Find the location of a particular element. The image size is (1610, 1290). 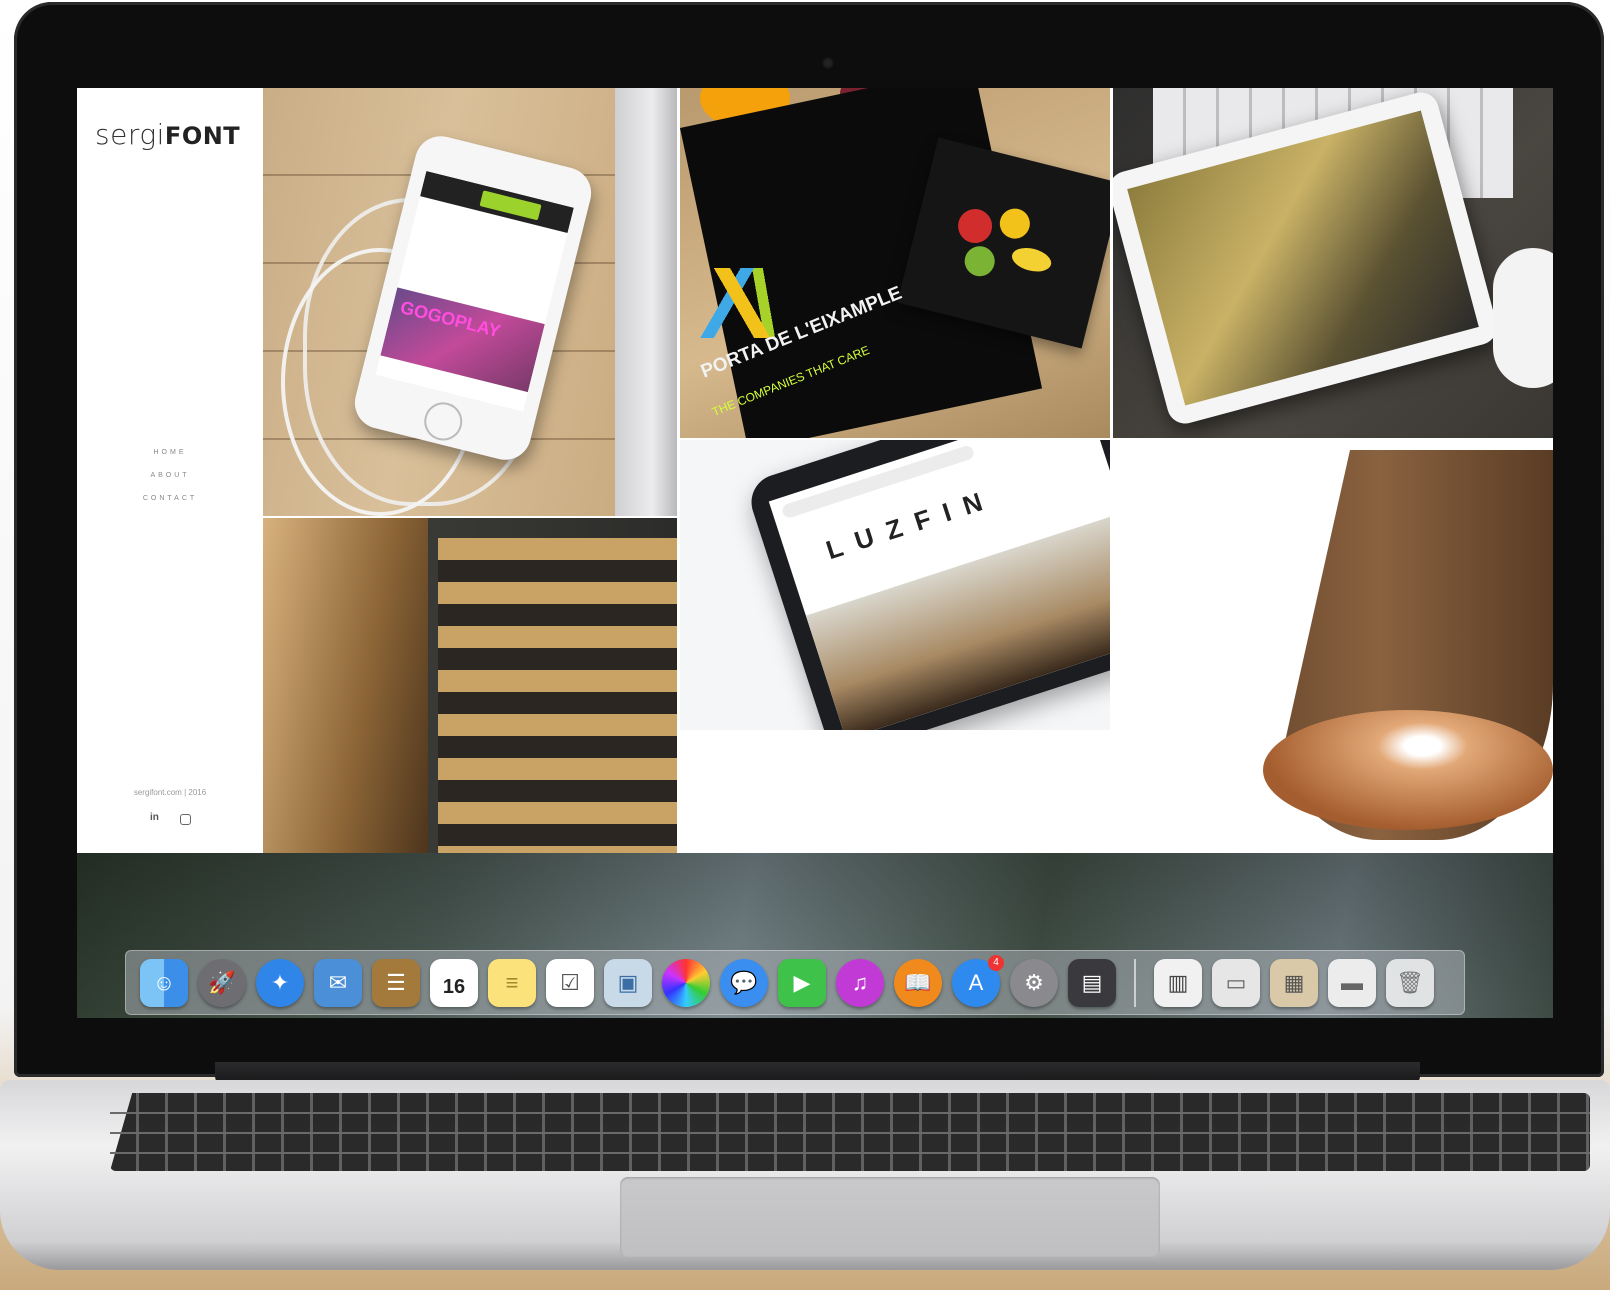

portfolio-tile-editorial is located at coordinates (470, 685).